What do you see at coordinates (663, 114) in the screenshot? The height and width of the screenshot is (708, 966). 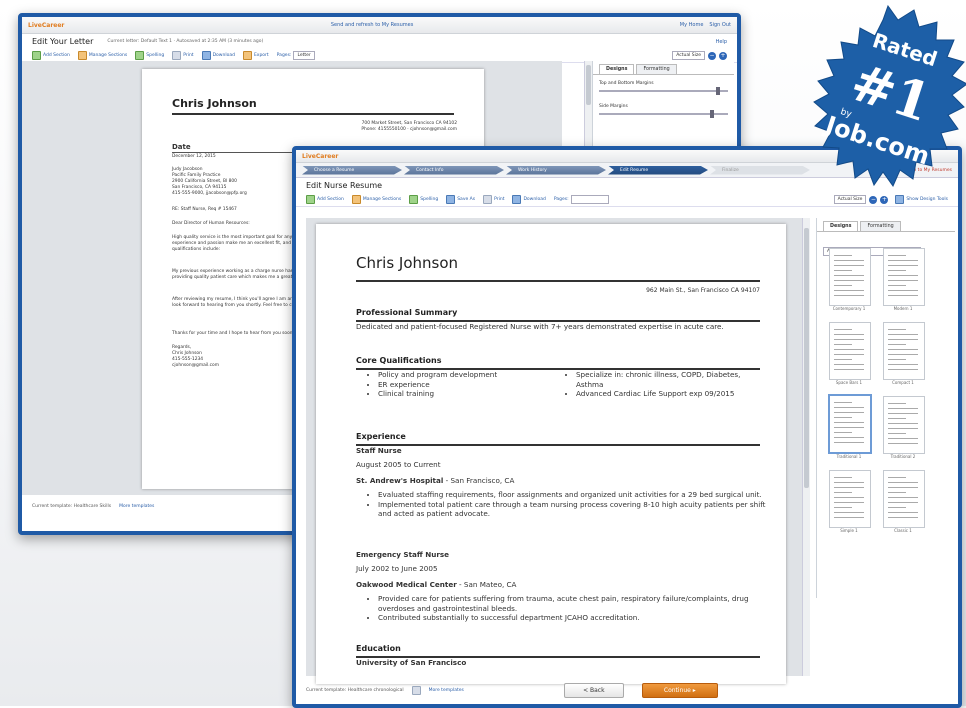 I see `side-margin-slider` at bounding box center [663, 114].